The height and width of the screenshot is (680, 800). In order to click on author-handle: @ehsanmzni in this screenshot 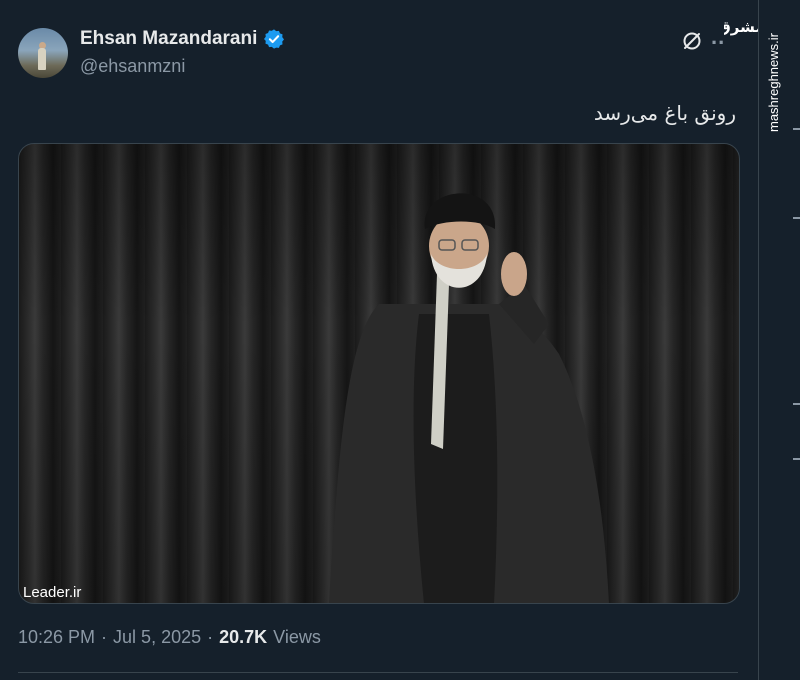, I will do `click(132, 66)`.